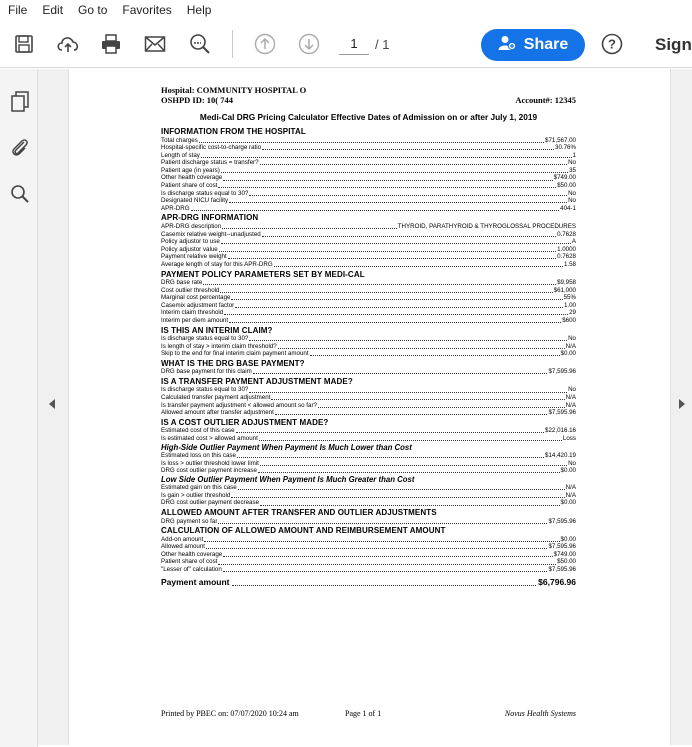 This screenshot has width=692, height=747. I want to click on menu-favorites: Favorites, so click(146, 10).